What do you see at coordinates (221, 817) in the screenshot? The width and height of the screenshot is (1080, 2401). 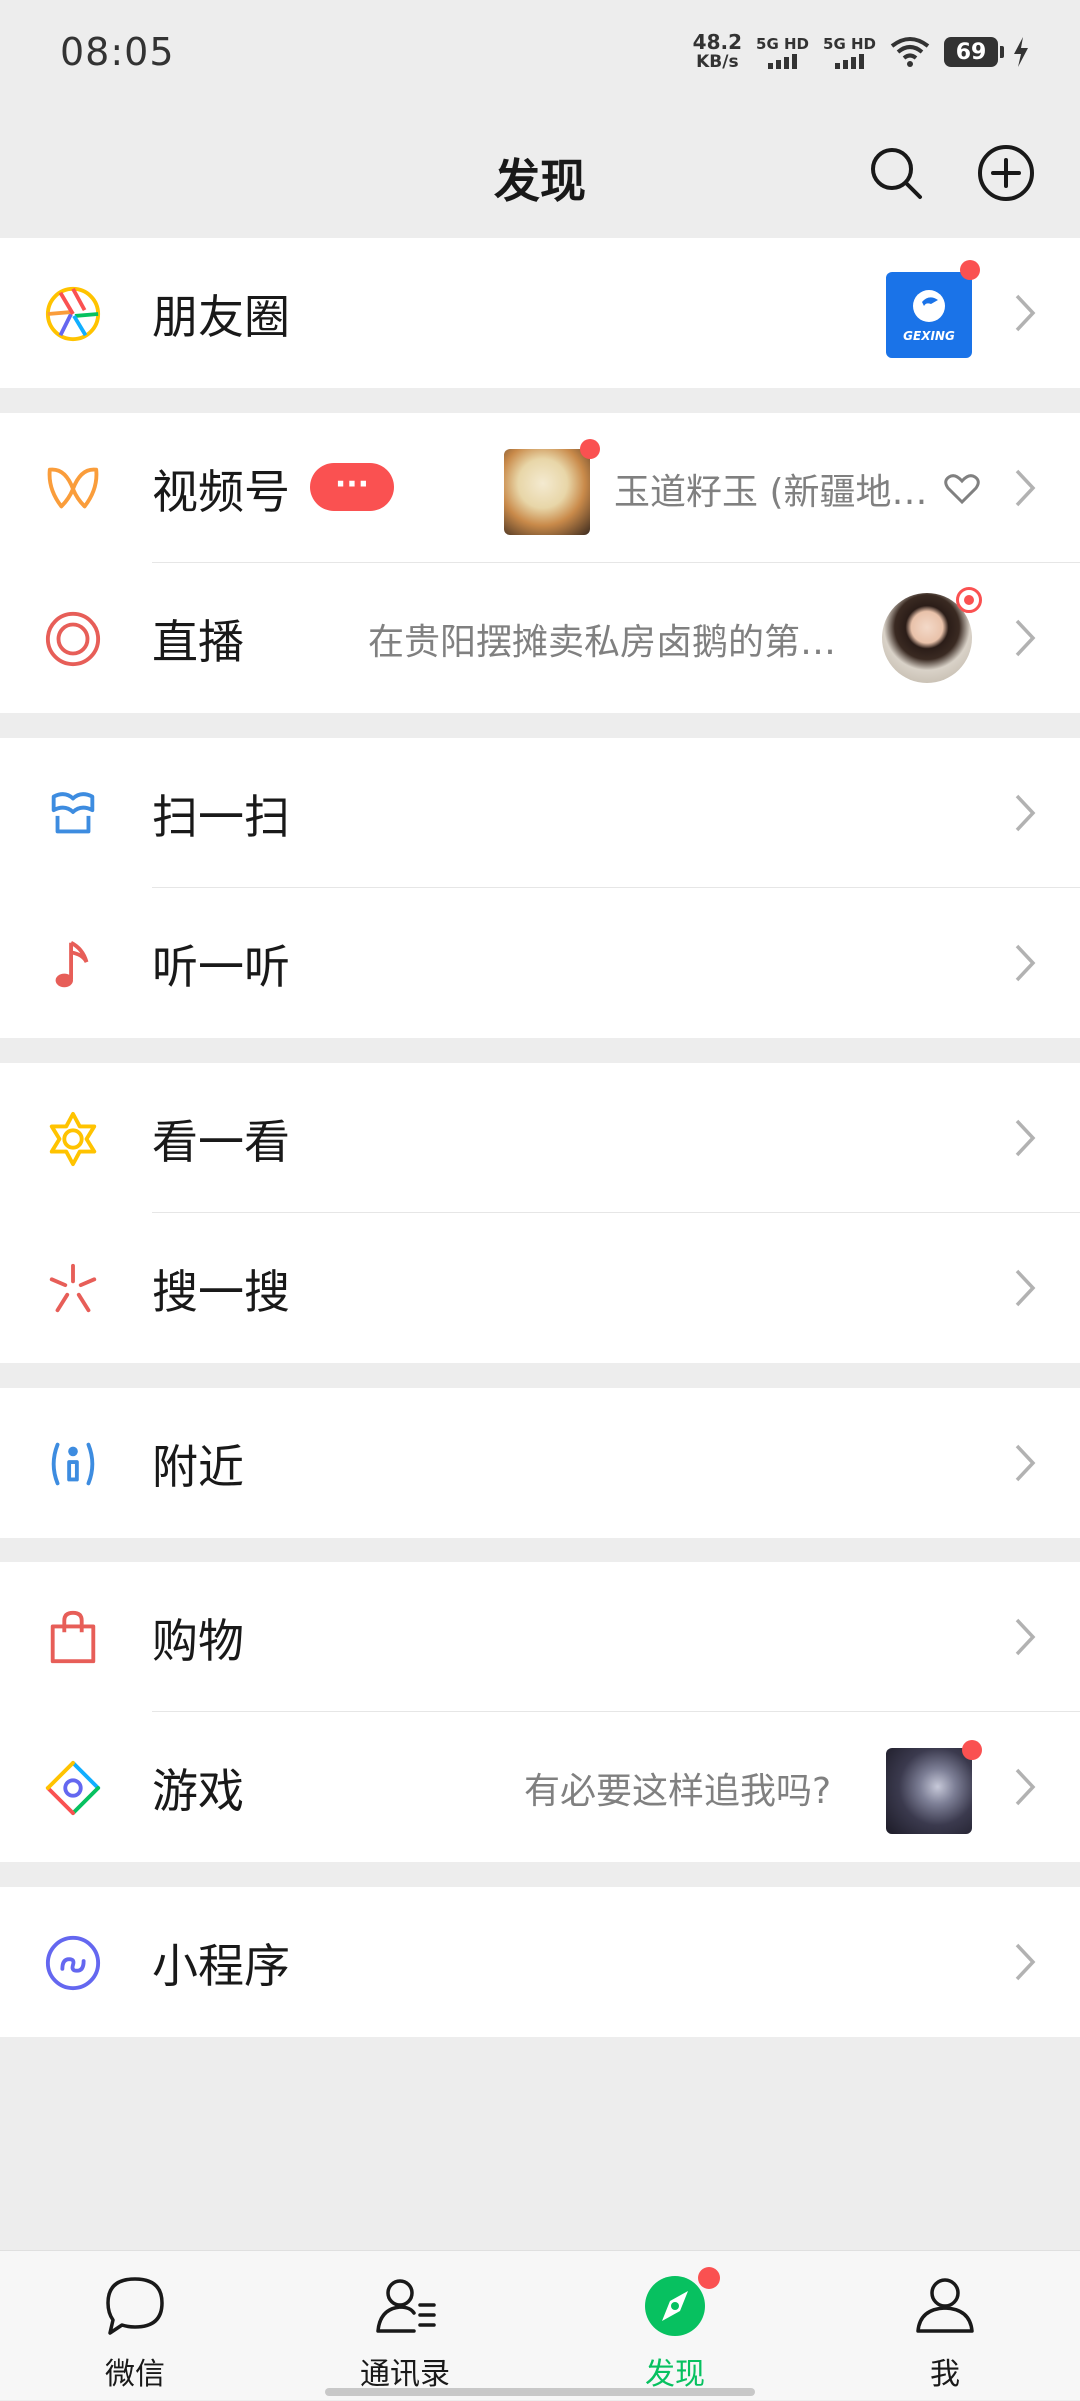 I see `scan-label: 扫一扫` at bounding box center [221, 817].